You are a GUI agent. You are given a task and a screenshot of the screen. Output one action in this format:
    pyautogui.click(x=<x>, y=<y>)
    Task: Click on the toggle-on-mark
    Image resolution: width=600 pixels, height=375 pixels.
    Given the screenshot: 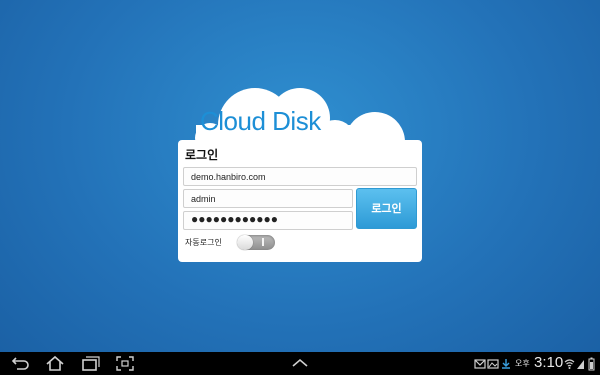 What is the action you would take?
    pyautogui.click(x=263, y=242)
    